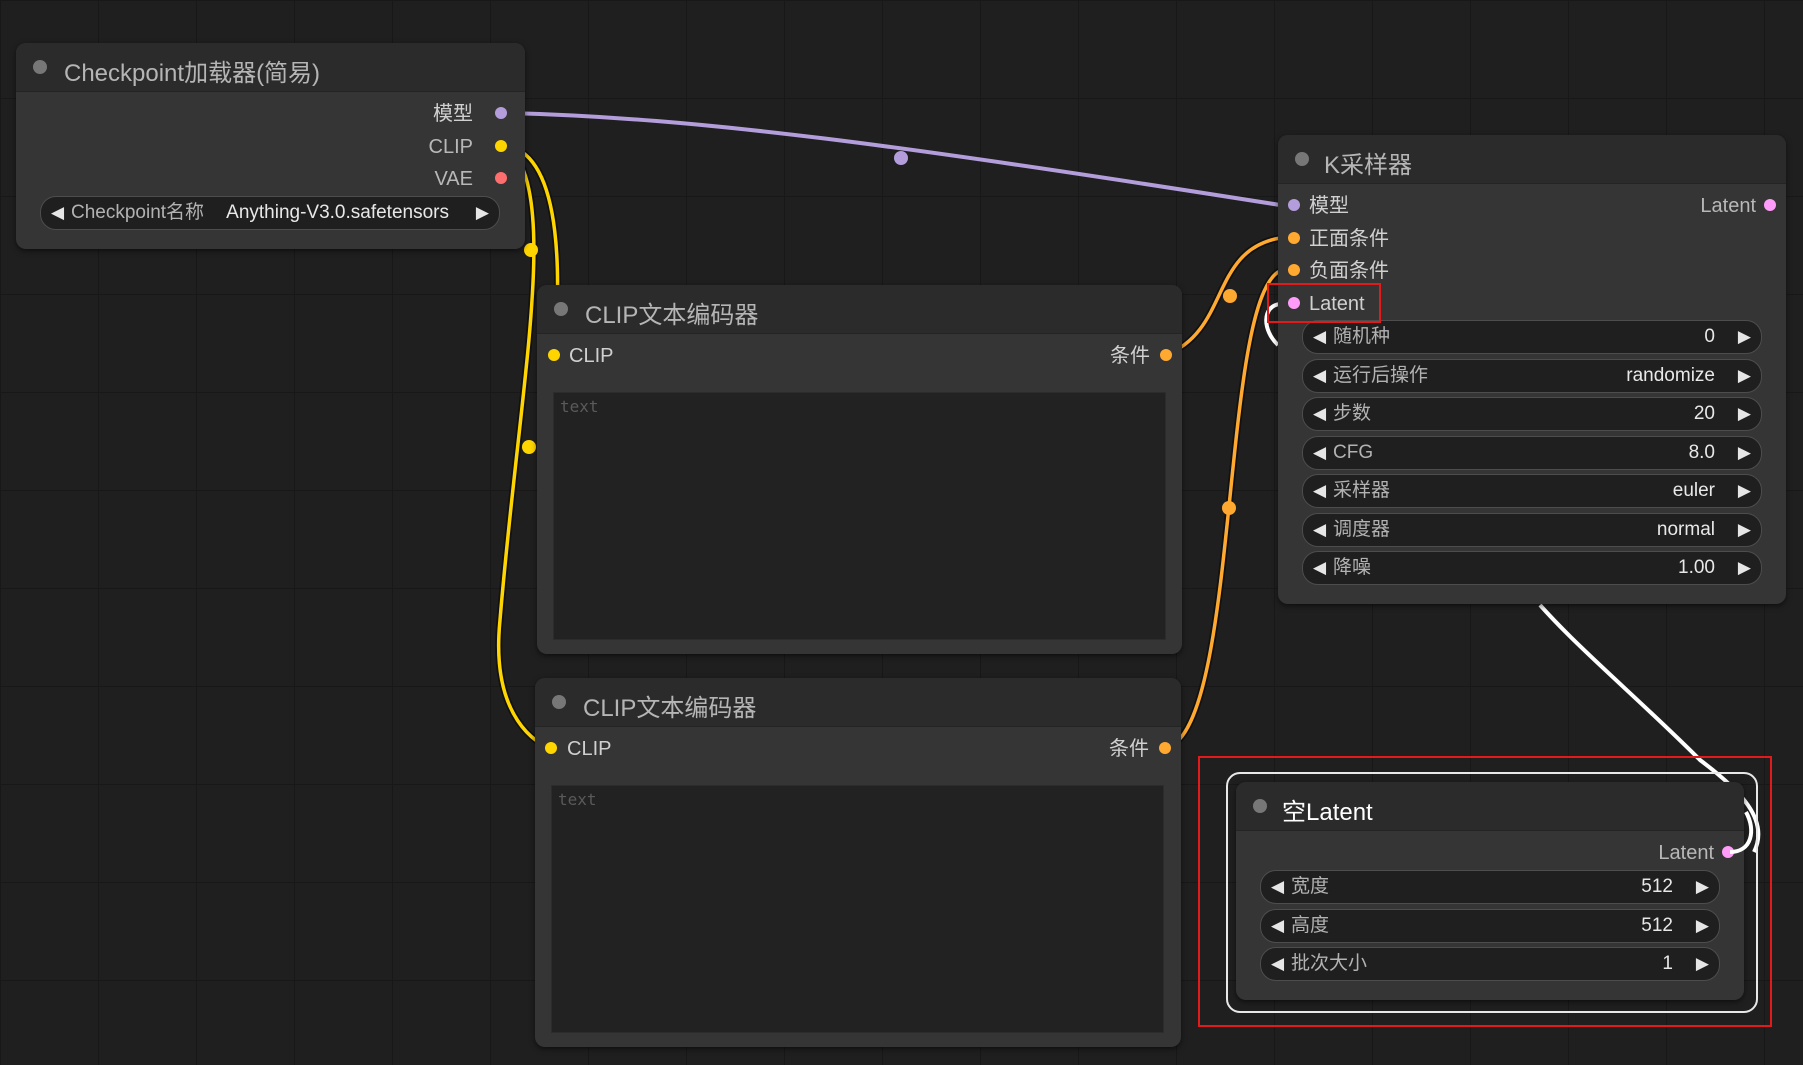 This screenshot has height=1065, width=1803. I want to click on wire-model, so click(894, 159).